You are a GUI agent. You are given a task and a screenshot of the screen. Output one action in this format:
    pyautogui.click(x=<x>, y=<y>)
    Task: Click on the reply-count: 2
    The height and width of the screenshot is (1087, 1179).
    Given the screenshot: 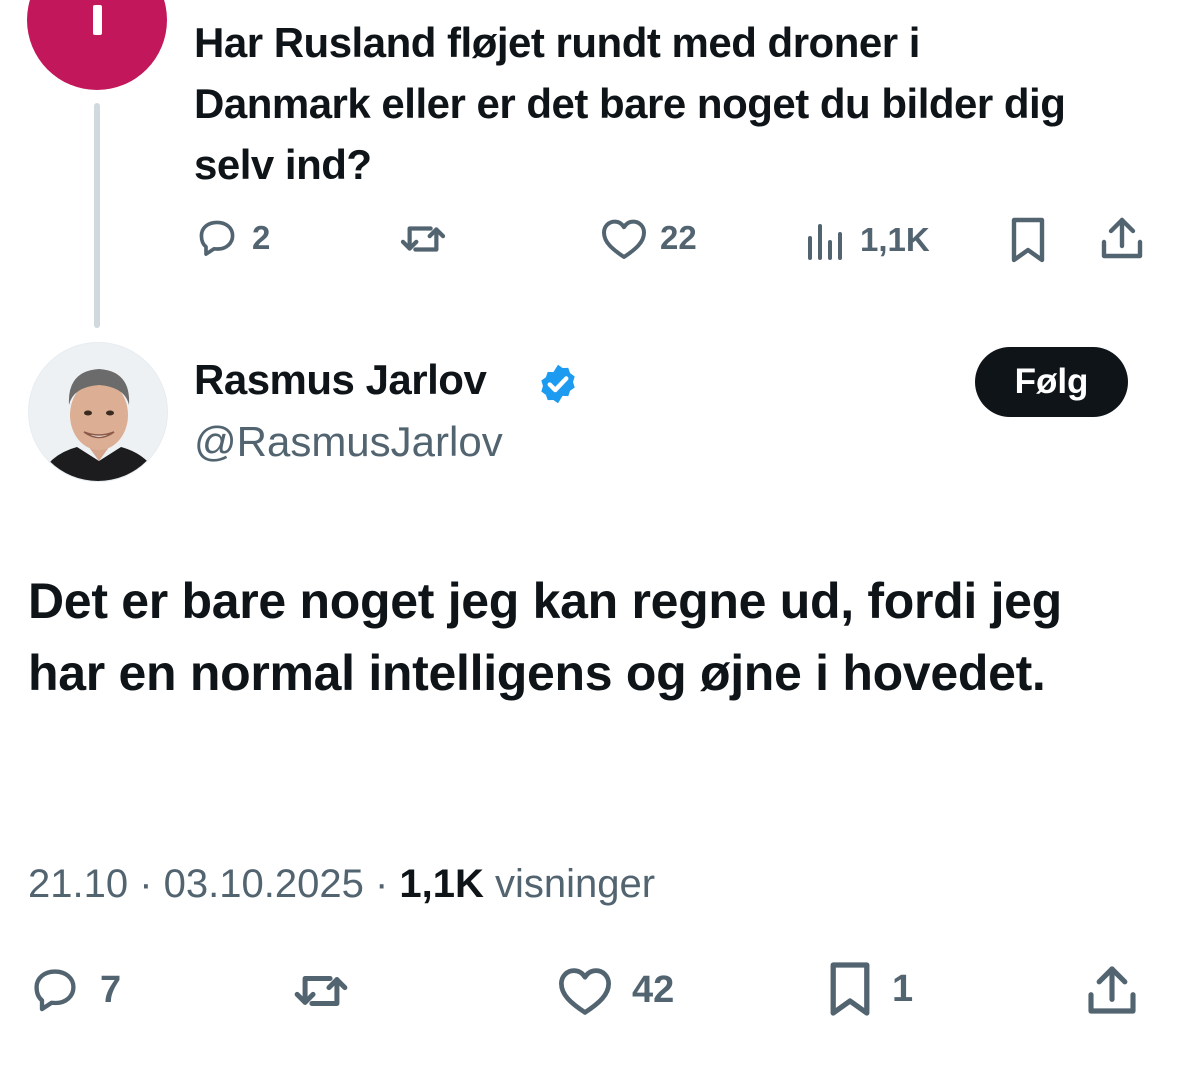 What is the action you would take?
    pyautogui.click(x=261, y=237)
    